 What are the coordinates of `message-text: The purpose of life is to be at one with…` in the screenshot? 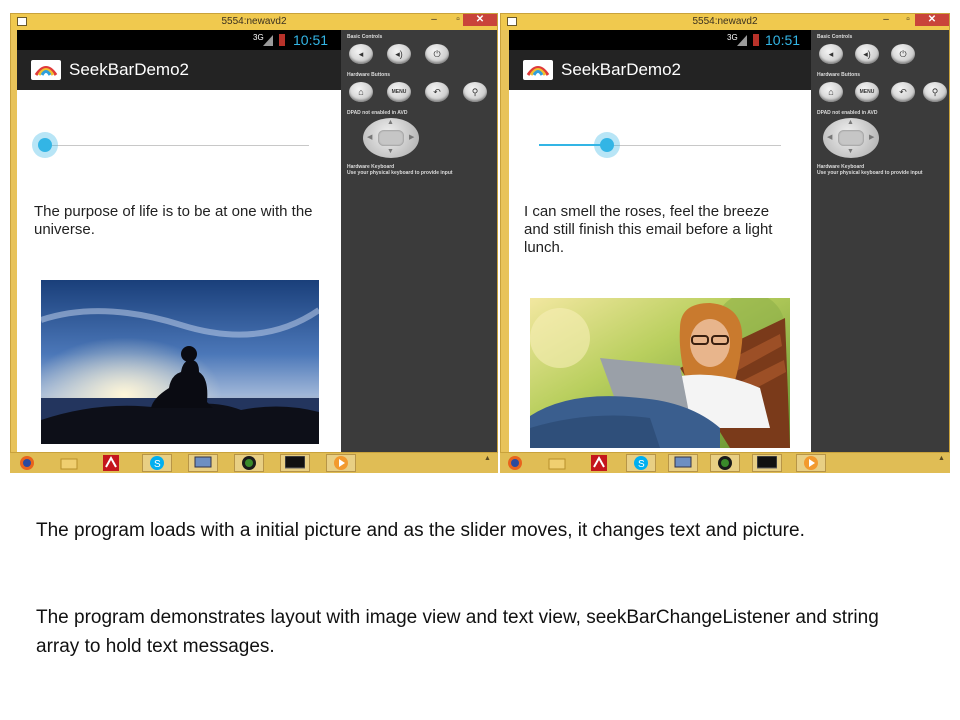 It's located at (173, 220).